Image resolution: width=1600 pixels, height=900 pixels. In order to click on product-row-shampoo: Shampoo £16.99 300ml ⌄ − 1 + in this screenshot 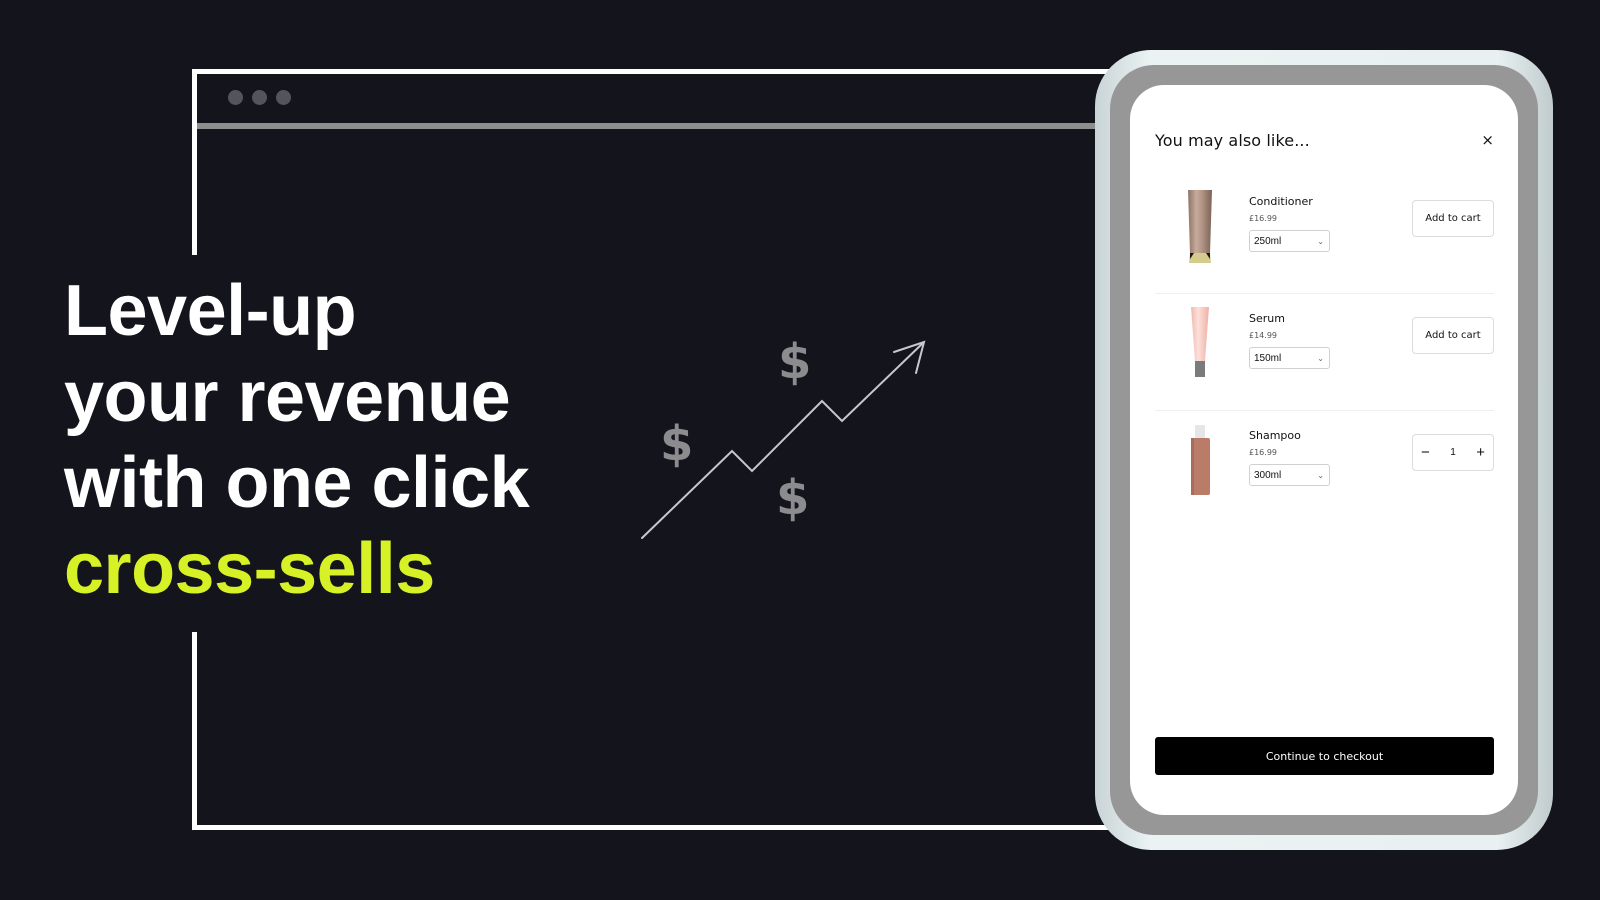, I will do `click(1324, 469)`.